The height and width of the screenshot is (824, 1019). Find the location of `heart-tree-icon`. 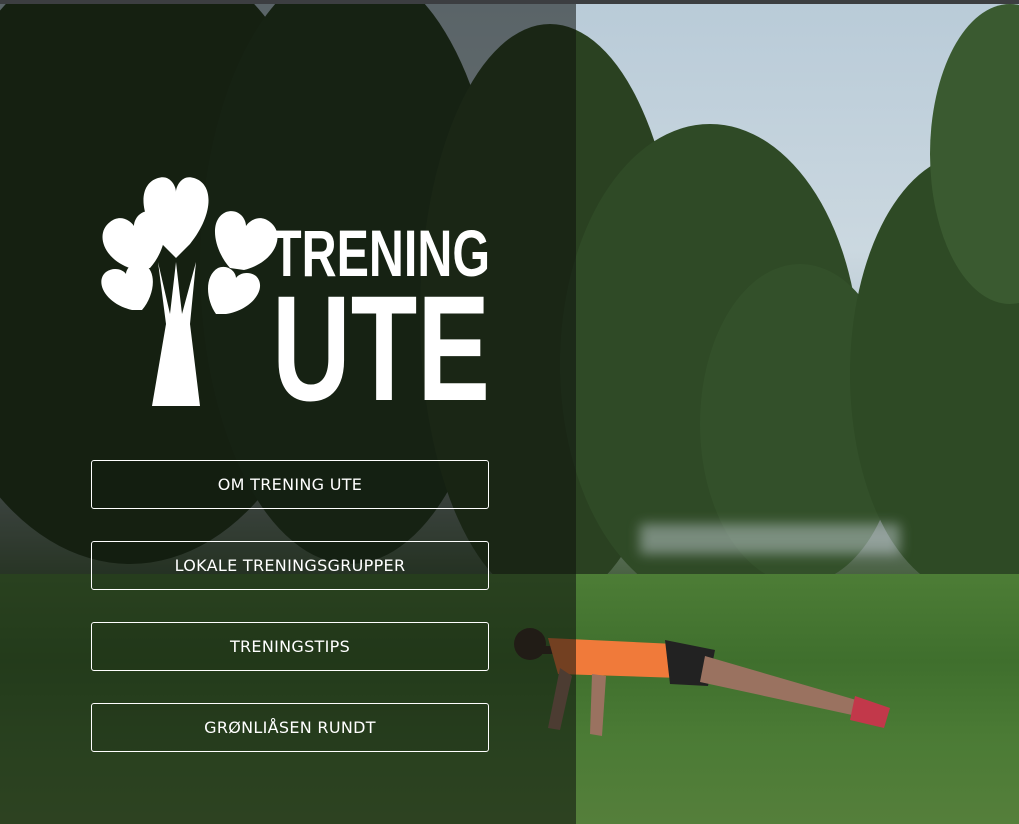

heart-tree-icon is located at coordinates (189, 291).